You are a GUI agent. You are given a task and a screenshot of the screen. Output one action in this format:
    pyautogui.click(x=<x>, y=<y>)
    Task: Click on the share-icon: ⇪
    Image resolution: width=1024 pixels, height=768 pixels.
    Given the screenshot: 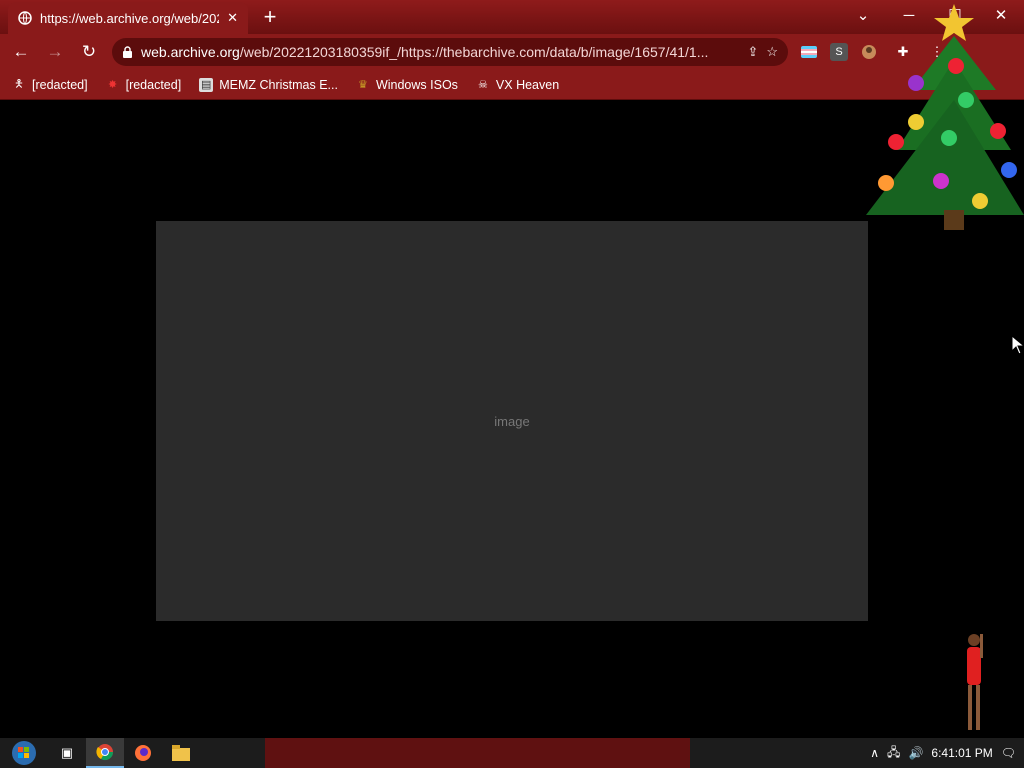 What is the action you would take?
    pyautogui.click(x=752, y=52)
    